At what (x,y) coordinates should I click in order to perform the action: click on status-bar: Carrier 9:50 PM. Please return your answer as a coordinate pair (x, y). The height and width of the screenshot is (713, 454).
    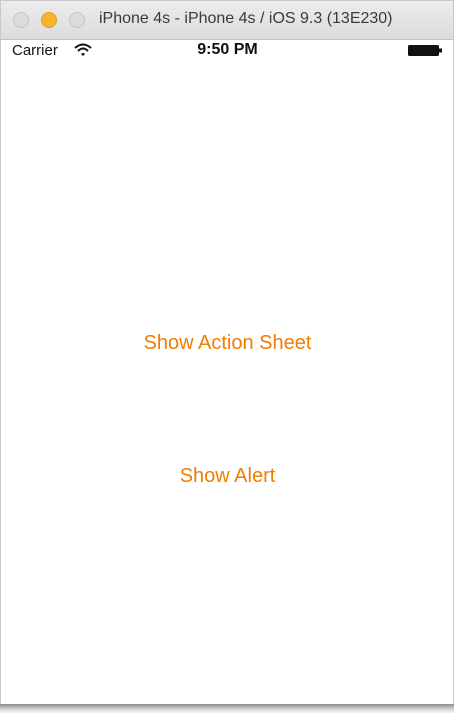
    Looking at the image, I should click on (227, 51).